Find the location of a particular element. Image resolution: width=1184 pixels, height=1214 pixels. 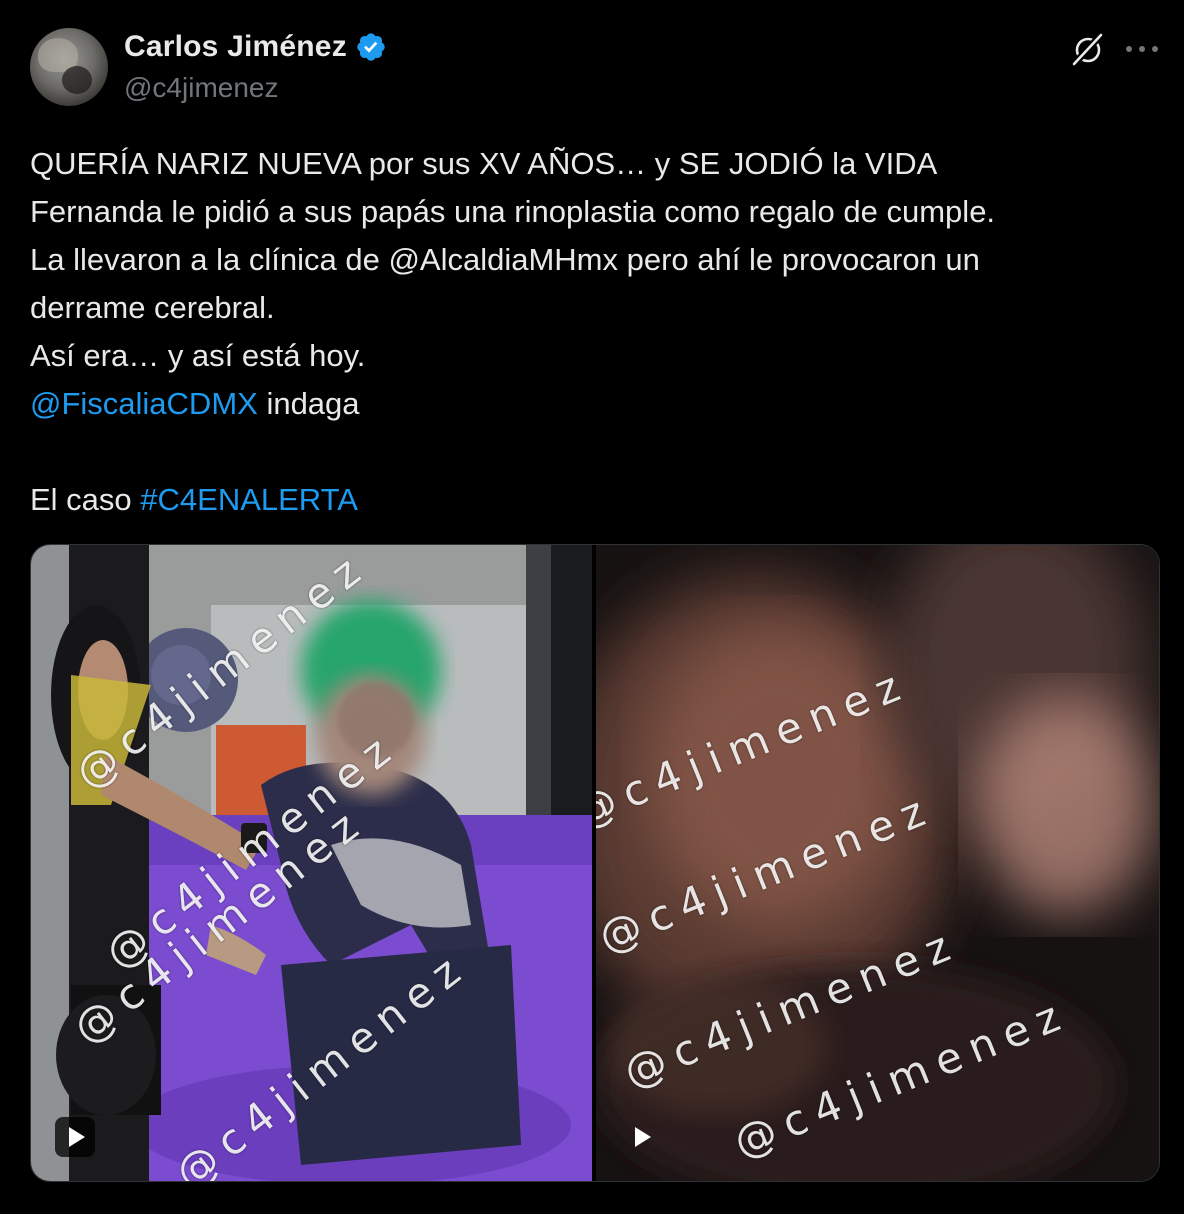

avatar is located at coordinates (69, 67).